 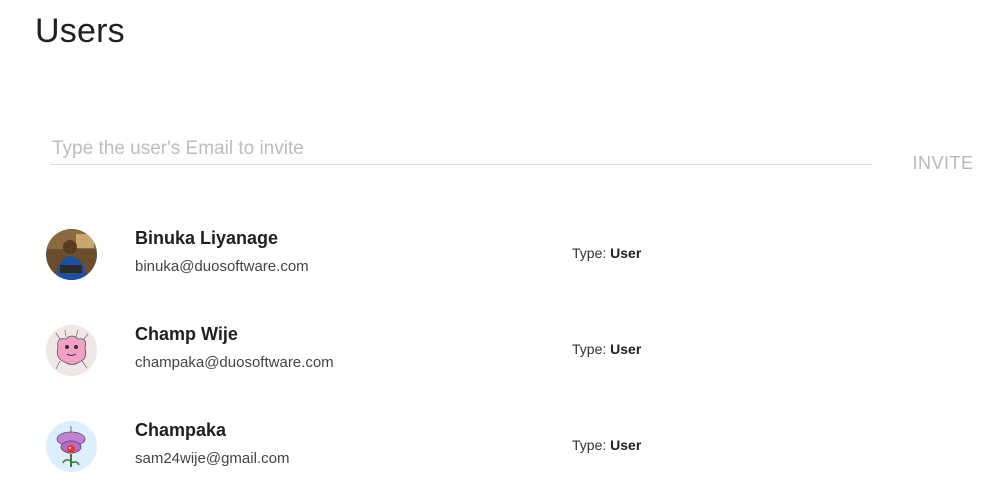 What do you see at coordinates (943, 163) in the screenshot?
I see `invite-button: INVITE` at bounding box center [943, 163].